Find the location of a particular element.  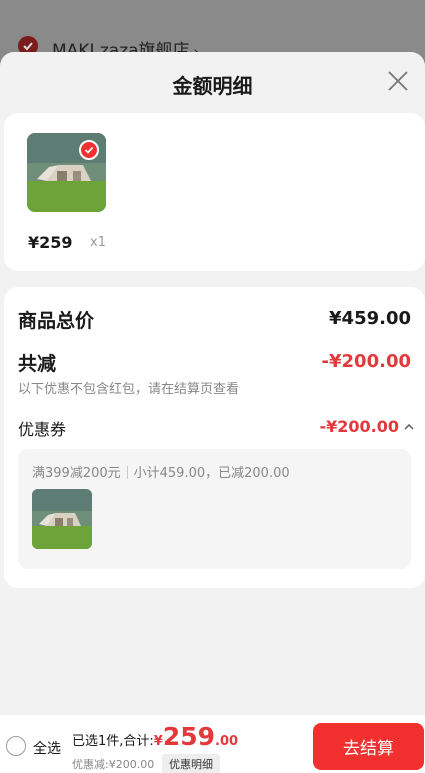

total-amount-integer: 259 is located at coordinates (189, 736).